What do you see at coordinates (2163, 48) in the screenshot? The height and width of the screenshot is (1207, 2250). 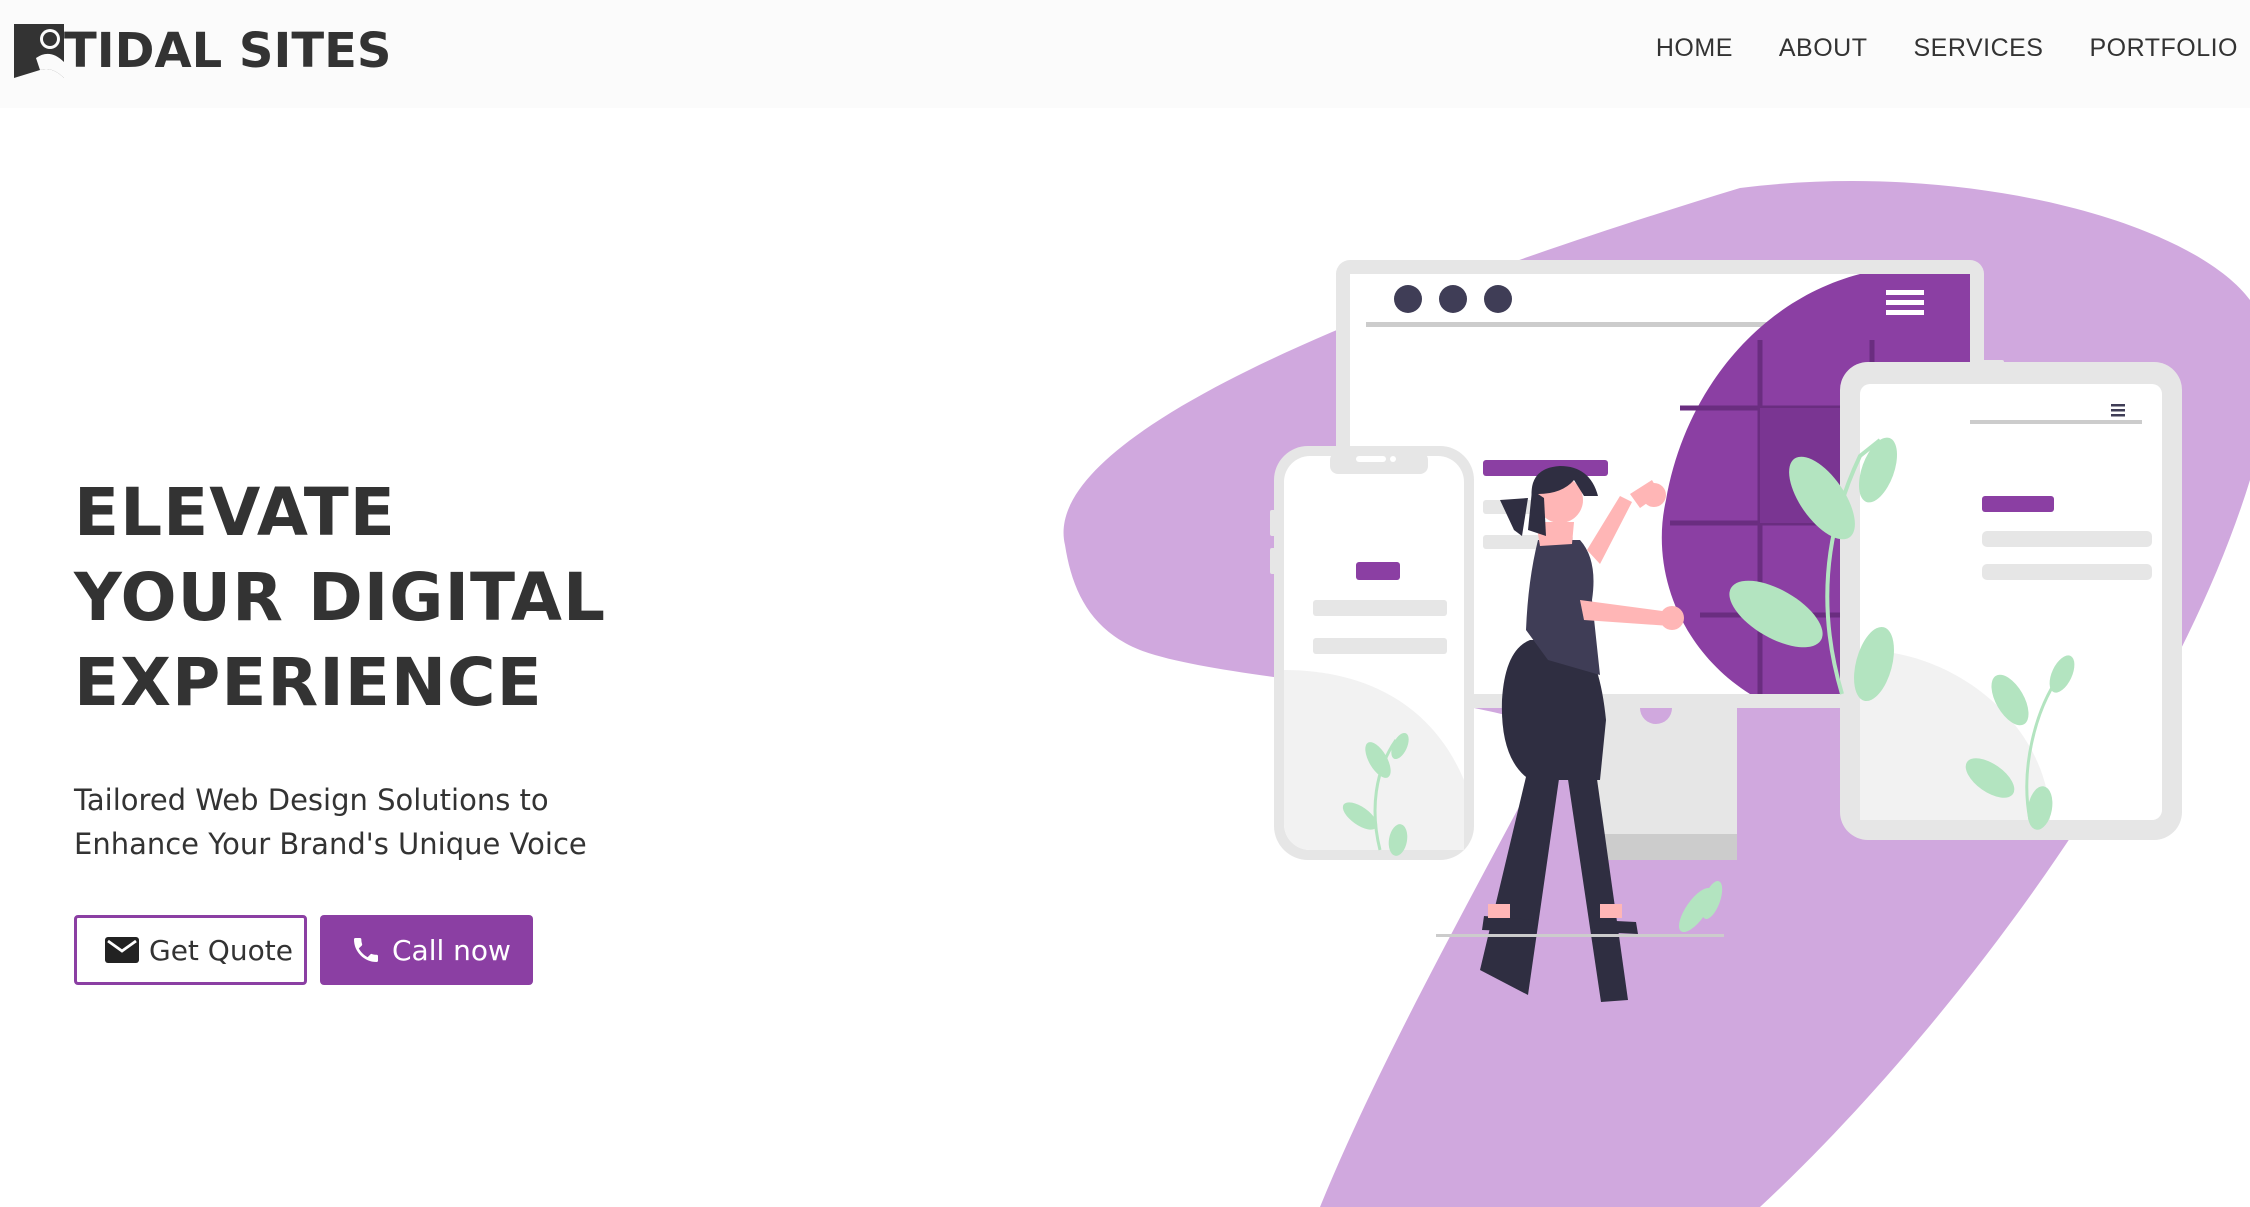 I see `nav-portfolio: PORTFOLIO` at bounding box center [2163, 48].